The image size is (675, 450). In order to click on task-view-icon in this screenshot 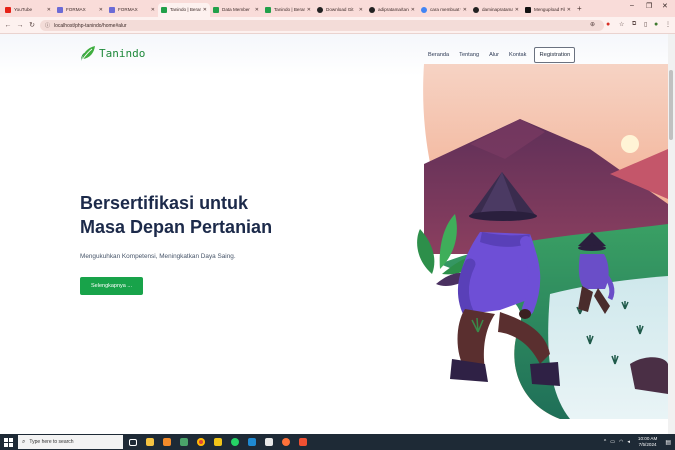, I will do `click(133, 442)`.